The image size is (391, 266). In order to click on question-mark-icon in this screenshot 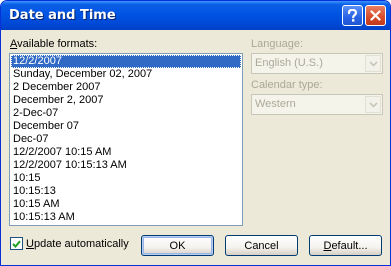, I will do `click(352, 15)`.